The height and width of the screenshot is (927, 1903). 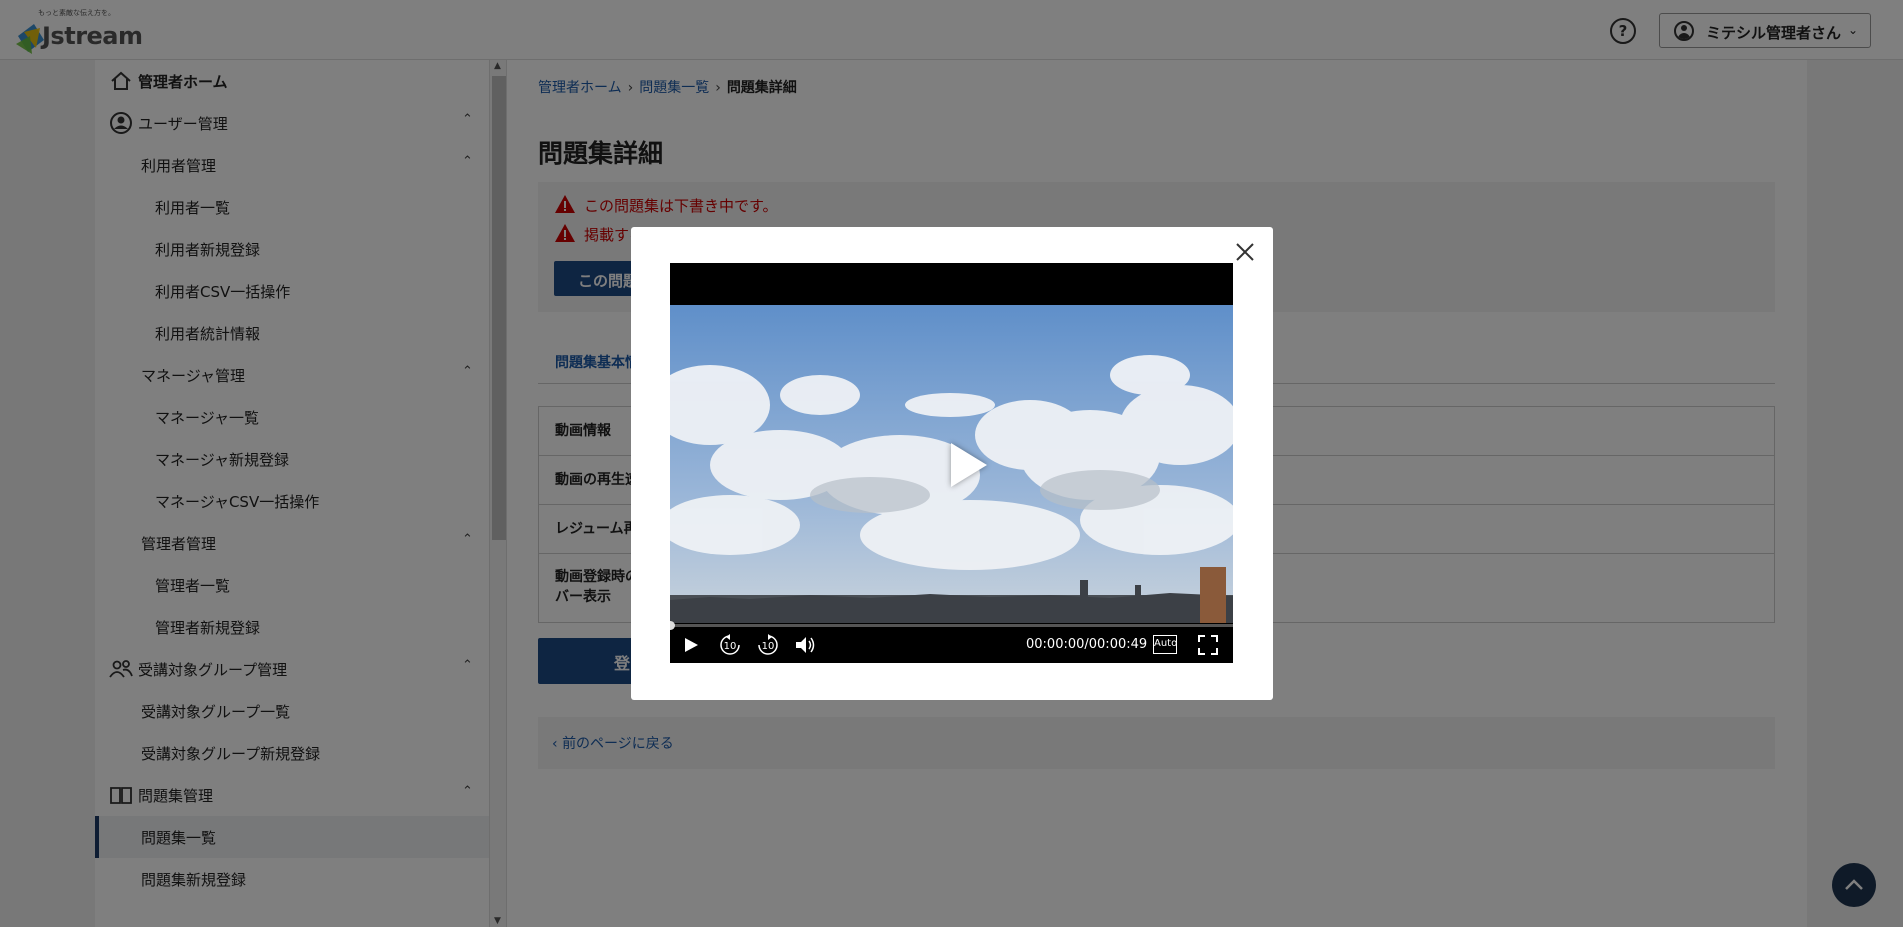 I want to click on forward-seconds: 10, so click(x=768, y=646).